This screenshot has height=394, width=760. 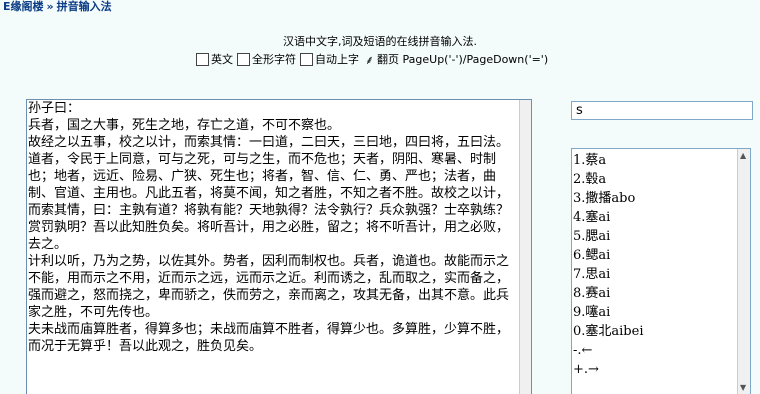 What do you see at coordinates (84, 6) in the screenshot?
I see `page-title: 拼音输入法` at bounding box center [84, 6].